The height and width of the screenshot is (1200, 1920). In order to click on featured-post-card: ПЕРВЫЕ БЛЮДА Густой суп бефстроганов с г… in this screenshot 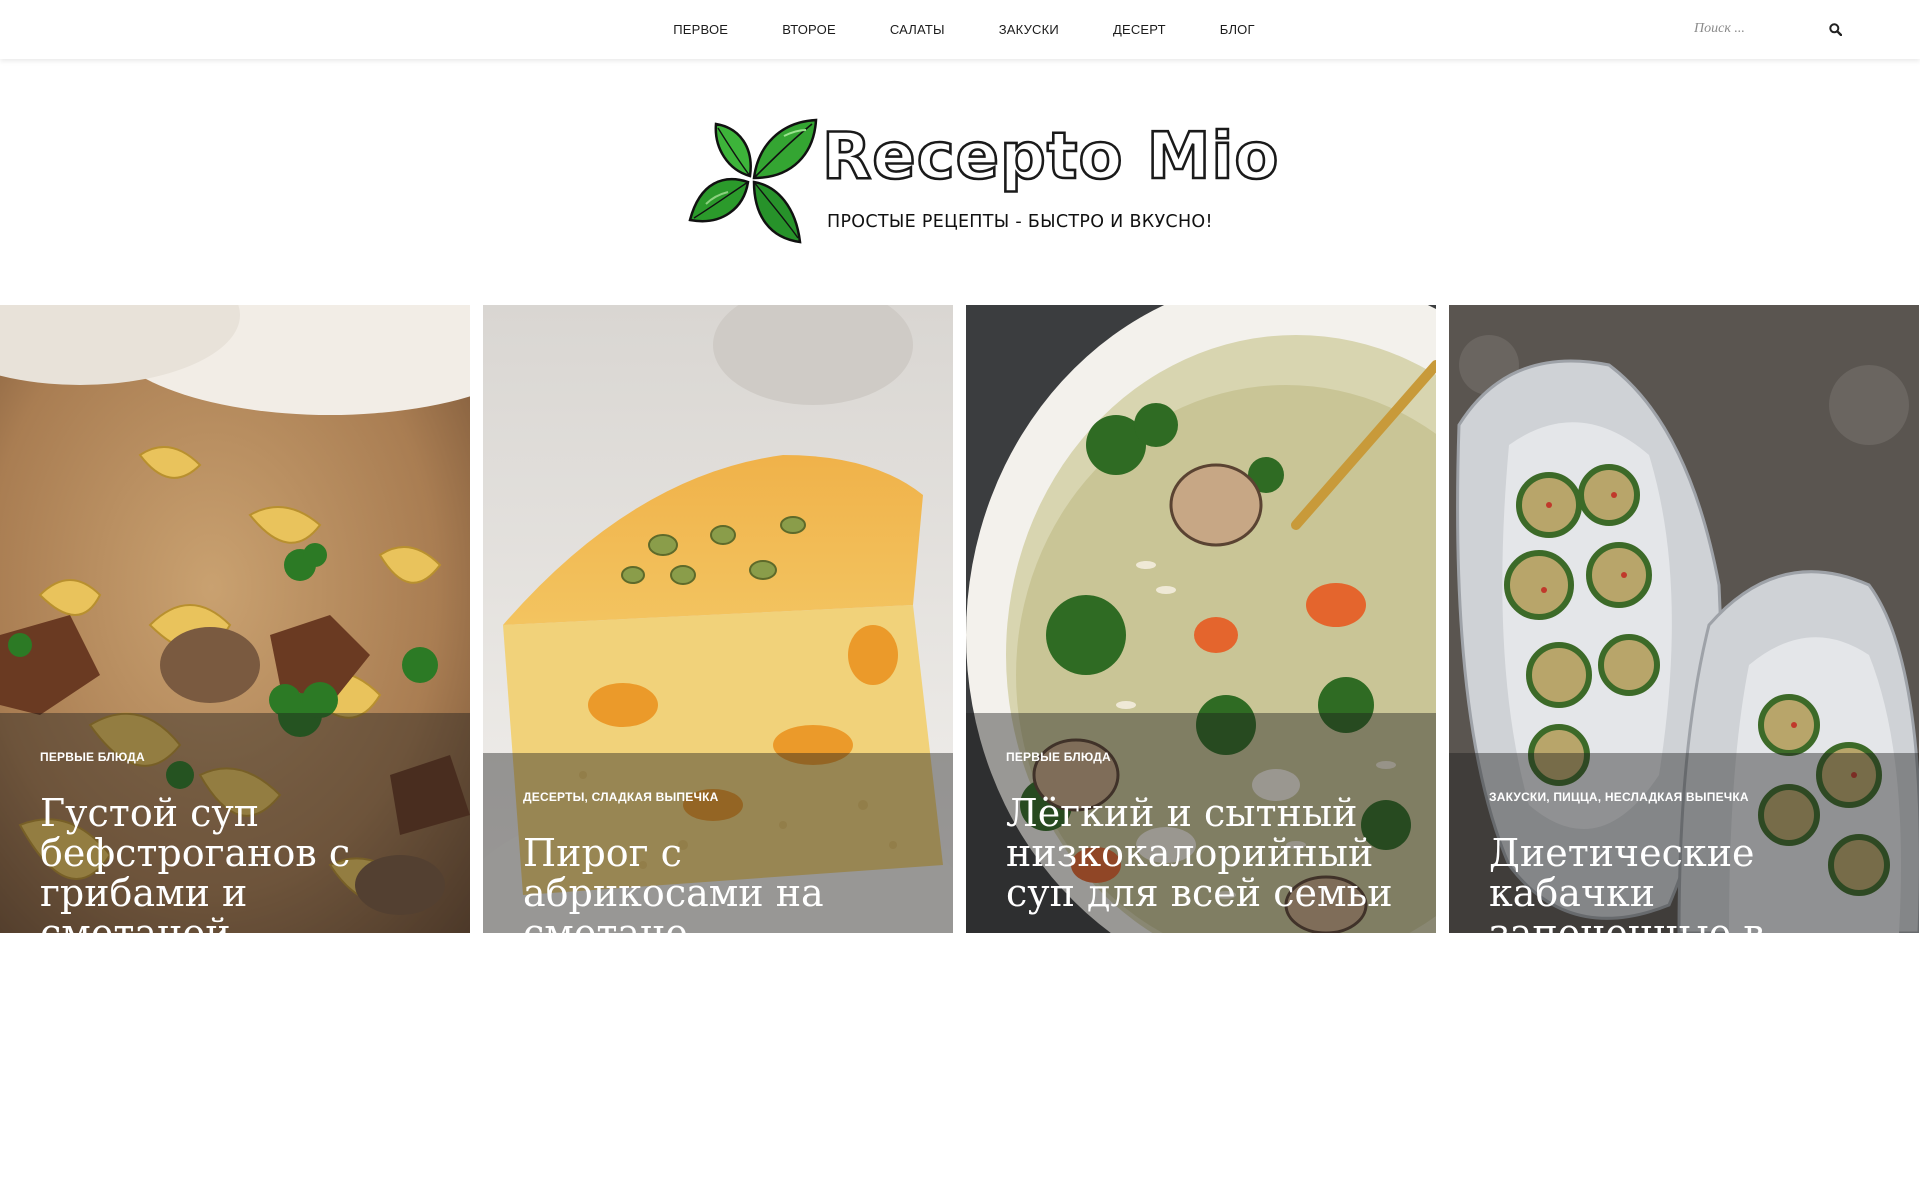, I will do `click(235, 619)`.